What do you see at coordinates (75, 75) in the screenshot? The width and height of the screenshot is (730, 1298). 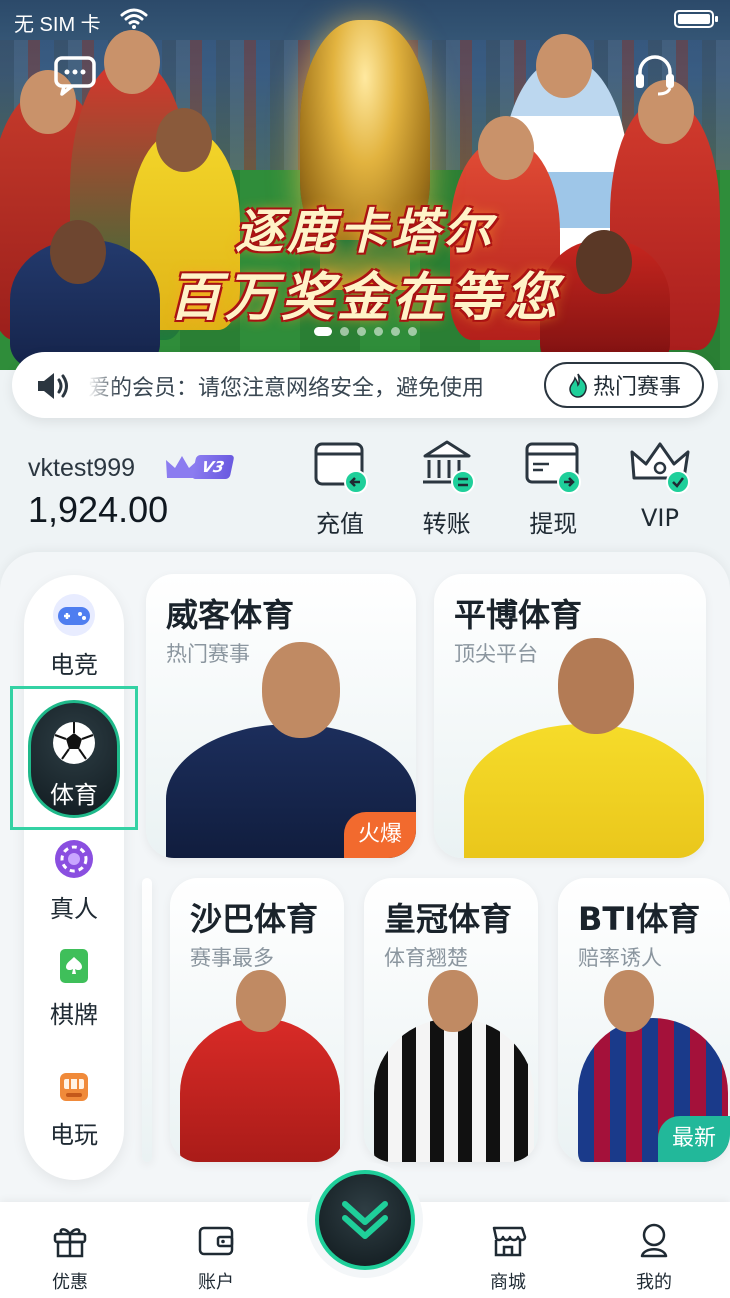 I see `message-icon` at bounding box center [75, 75].